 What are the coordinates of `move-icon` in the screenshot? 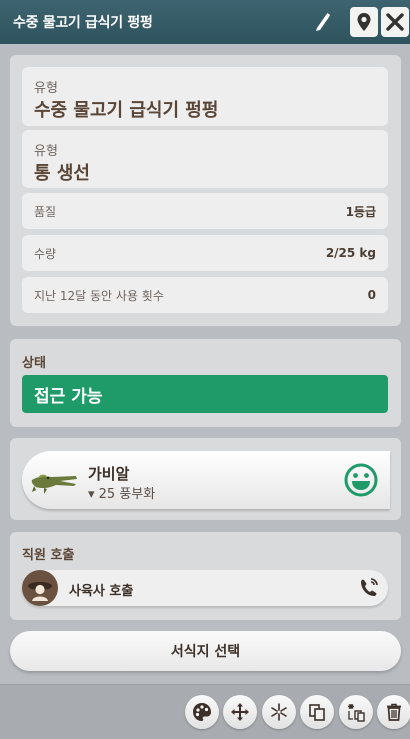 It's located at (240, 712).